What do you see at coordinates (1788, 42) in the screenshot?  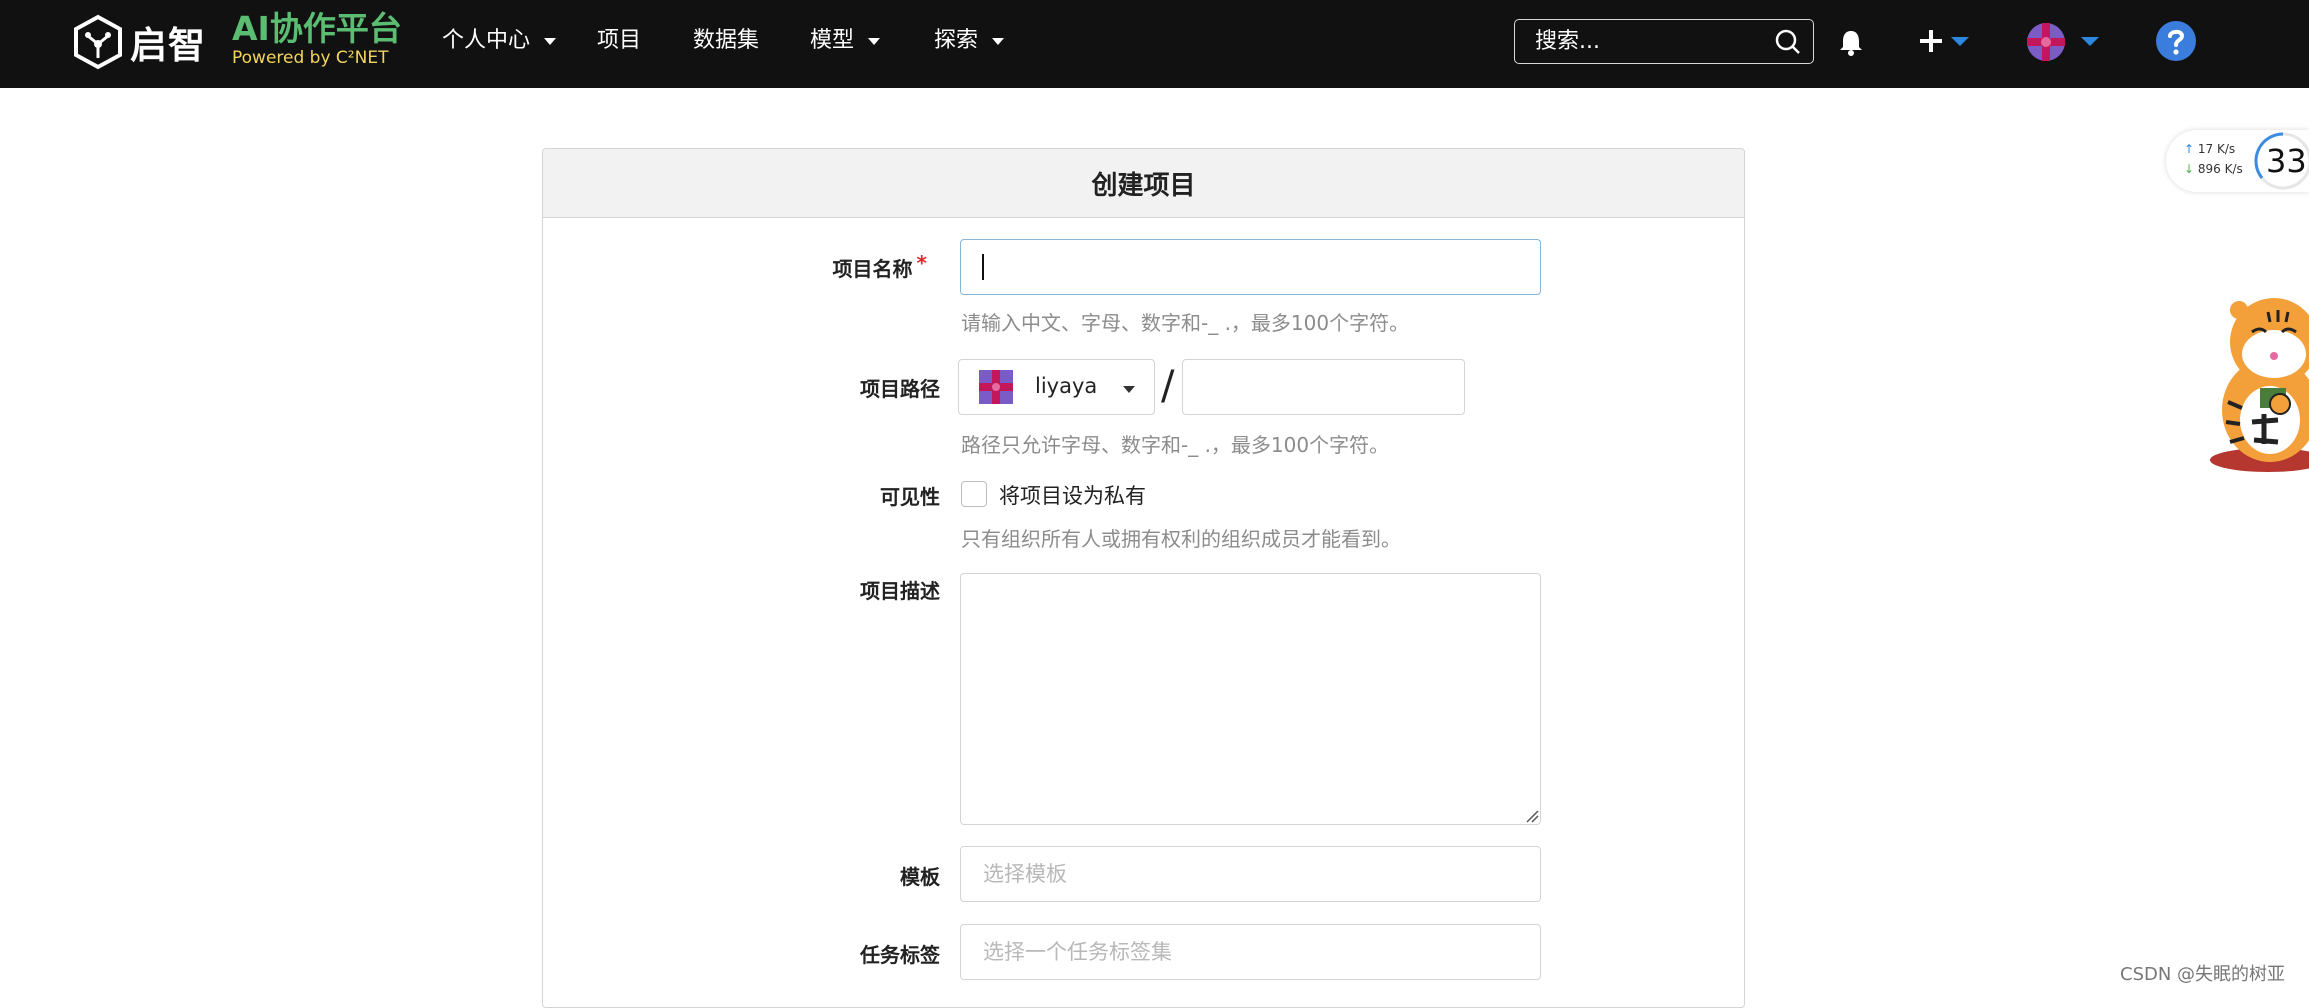 I see `search-icon` at bounding box center [1788, 42].